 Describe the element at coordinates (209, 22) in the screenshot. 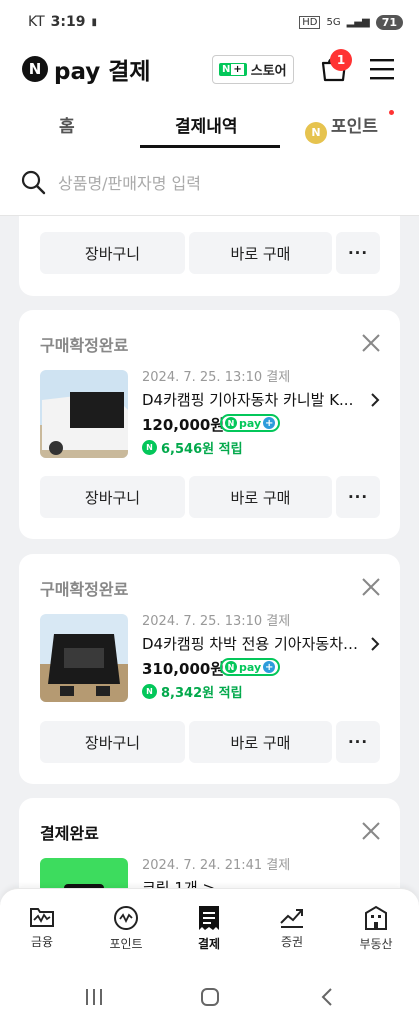

I see `status-bar: KT 3:19 ▮ HD 5G ▂▄▆ 71` at that location.